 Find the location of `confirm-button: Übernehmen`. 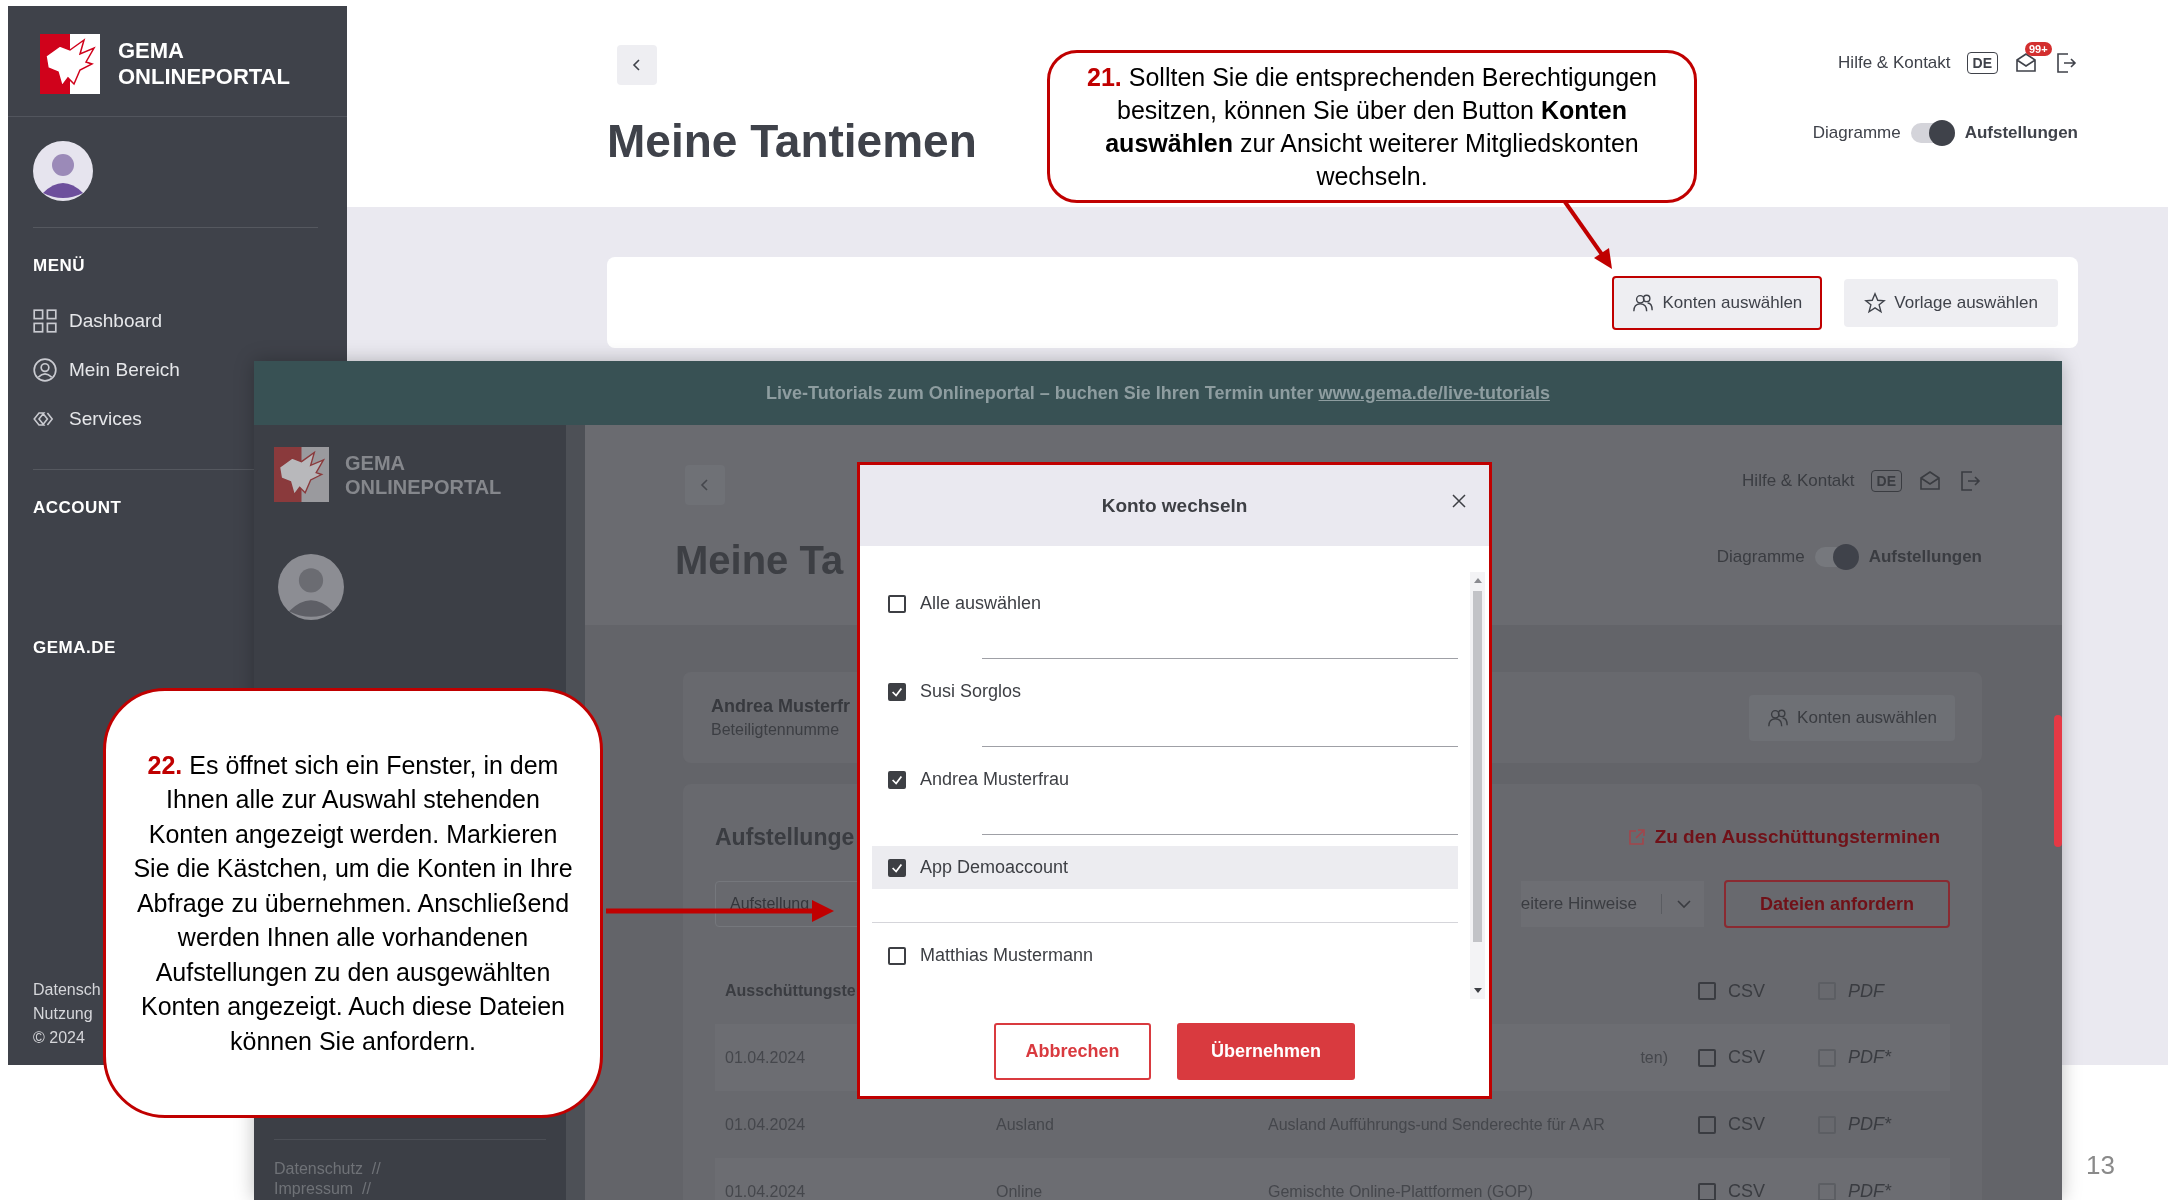

confirm-button: Übernehmen is located at coordinates (1266, 1051).